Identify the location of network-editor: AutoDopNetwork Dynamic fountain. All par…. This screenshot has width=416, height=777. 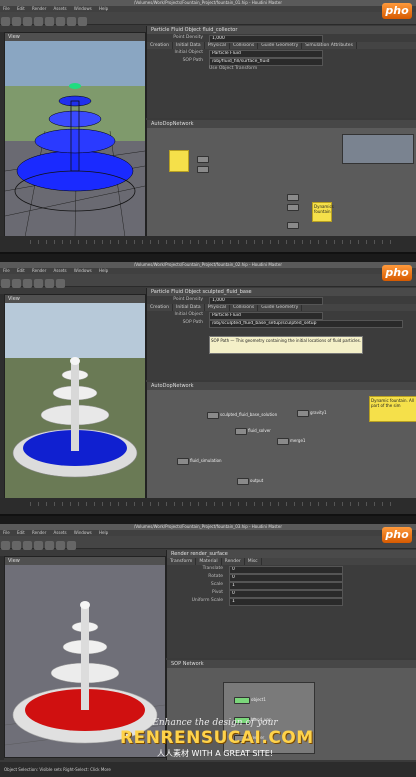
(281, 440).